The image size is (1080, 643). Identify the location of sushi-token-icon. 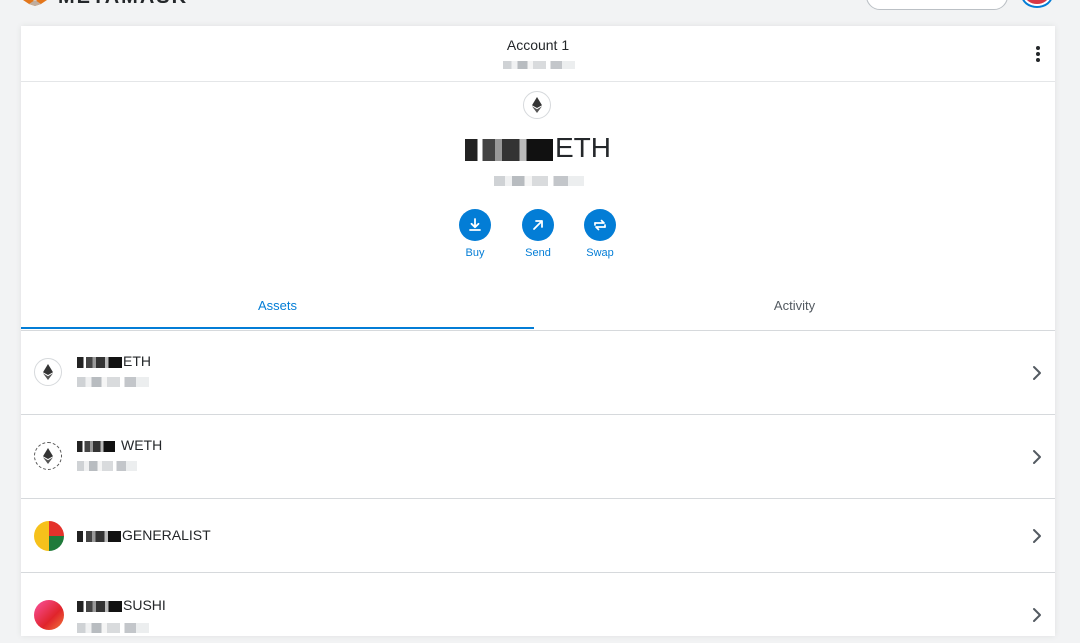
(49, 615).